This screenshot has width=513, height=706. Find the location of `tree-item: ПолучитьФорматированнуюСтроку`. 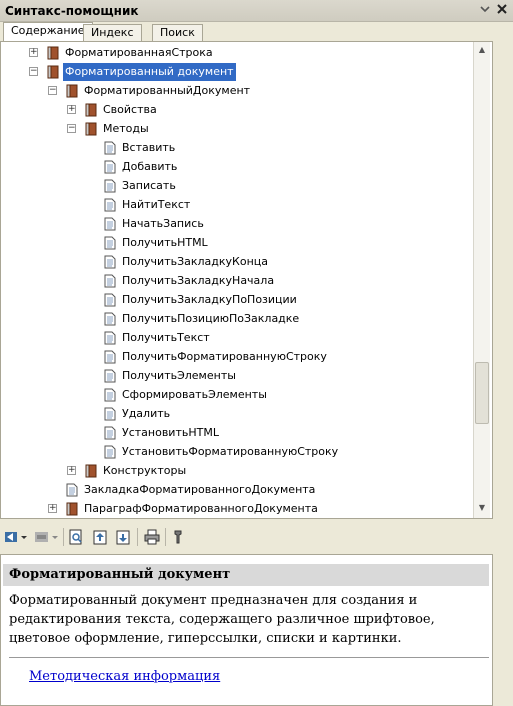

tree-item: ПолучитьФорматированнуюСтроку is located at coordinates (236, 357).